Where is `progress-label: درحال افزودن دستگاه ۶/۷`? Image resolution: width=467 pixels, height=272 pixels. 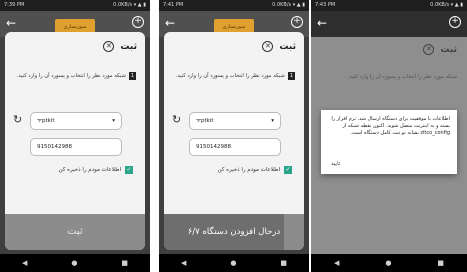 progress-label: درحال افزودن دستگاه ۶/۷ is located at coordinates (234, 232).